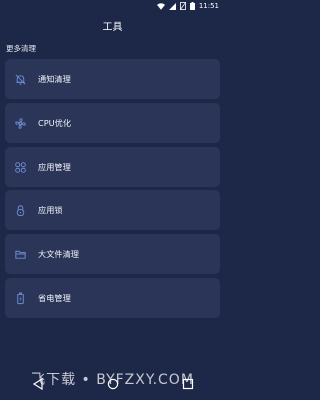 The image size is (320, 400). I want to click on tool-card-large-file-clean: 大文件清理, so click(112, 254).